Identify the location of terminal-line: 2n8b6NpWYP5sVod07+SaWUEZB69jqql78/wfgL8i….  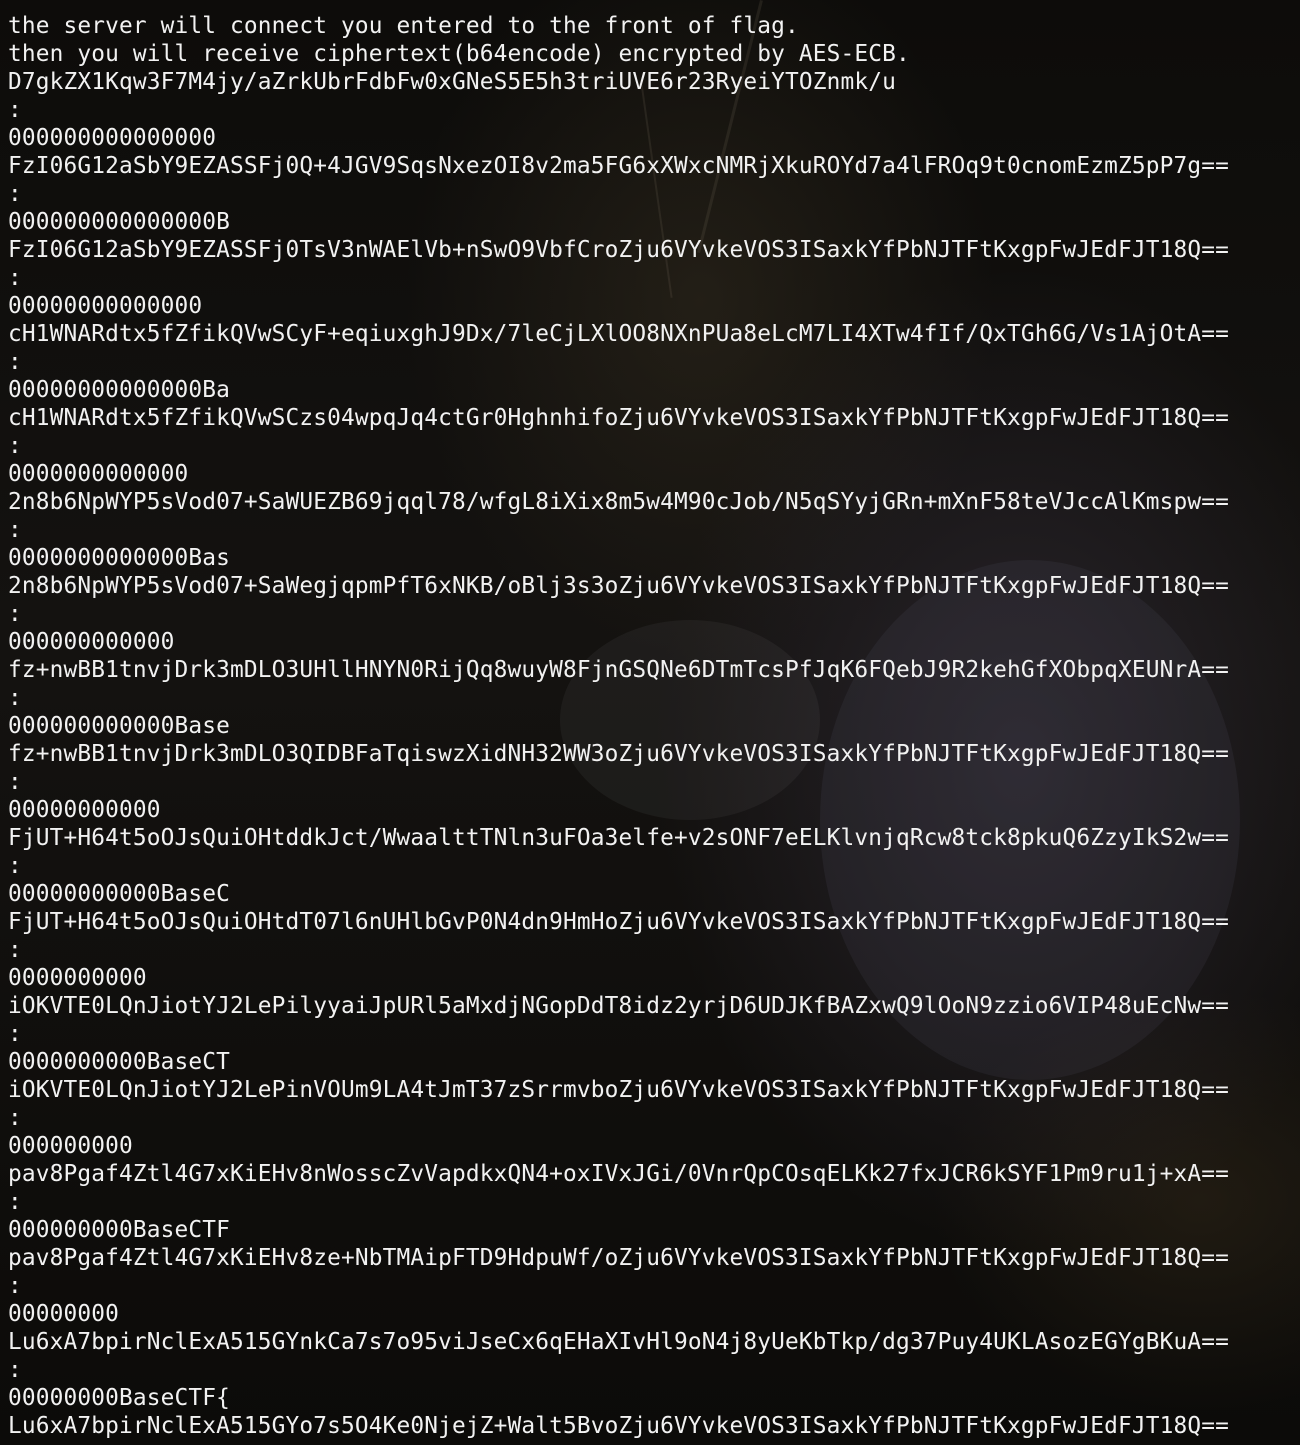
(618, 502).